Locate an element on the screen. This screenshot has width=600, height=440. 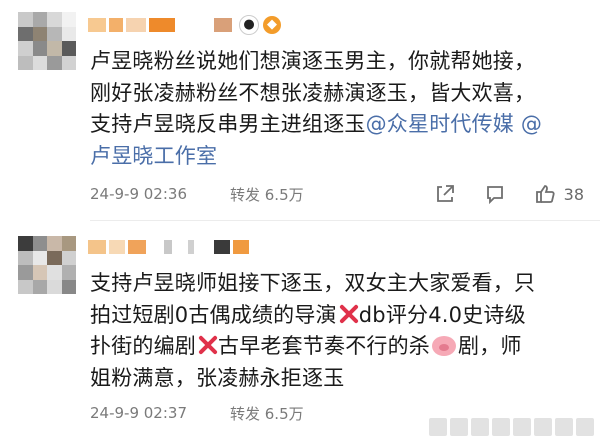
comment-segment: 古早老套节奏不行的杀 is located at coordinates (324, 346).